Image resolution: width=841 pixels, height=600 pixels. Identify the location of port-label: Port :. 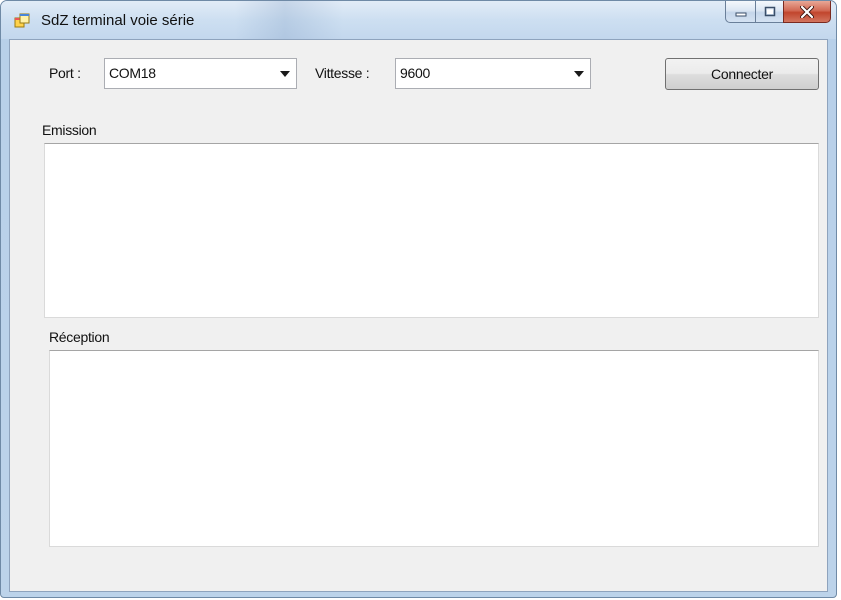
(65, 73).